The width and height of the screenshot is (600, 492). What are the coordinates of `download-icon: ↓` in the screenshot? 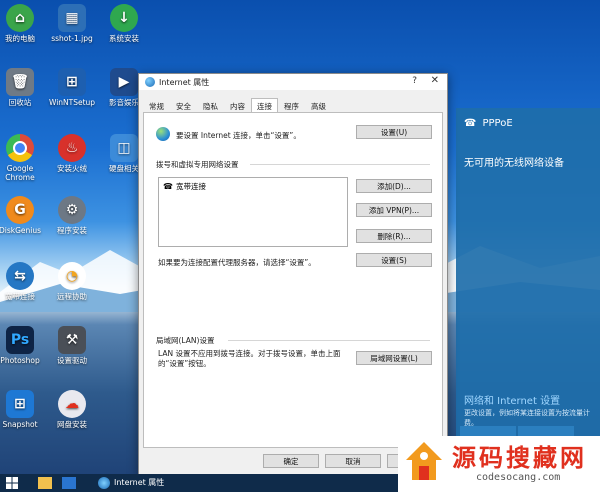 It's located at (124, 18).